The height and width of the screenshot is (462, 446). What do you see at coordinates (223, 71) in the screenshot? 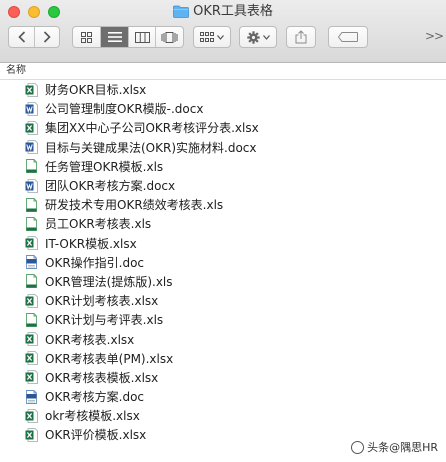
I see `column-header-name: 名称` at bounding box center [223, 71].